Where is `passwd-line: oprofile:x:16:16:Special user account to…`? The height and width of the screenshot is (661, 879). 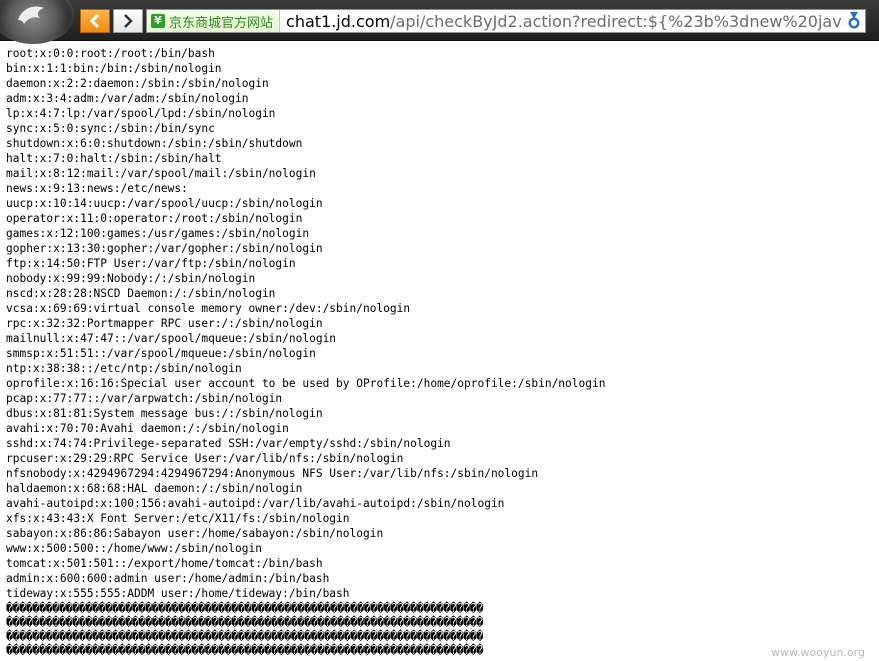
passwd-line: oprofile:x:16:16:Special user account to… is located at coordinates (306, 383).